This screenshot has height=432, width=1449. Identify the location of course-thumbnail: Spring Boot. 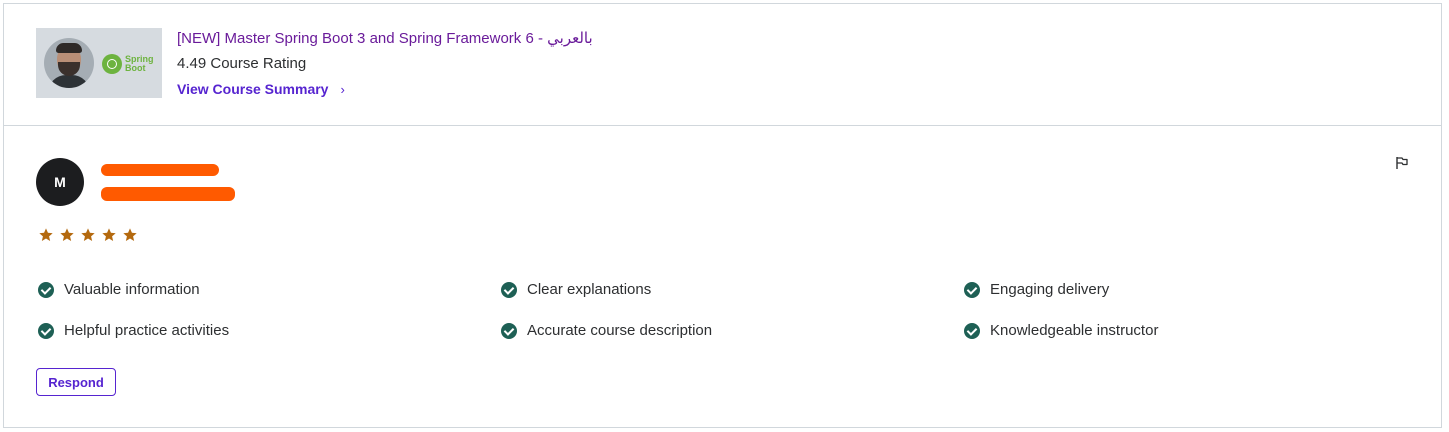
(99, 63).